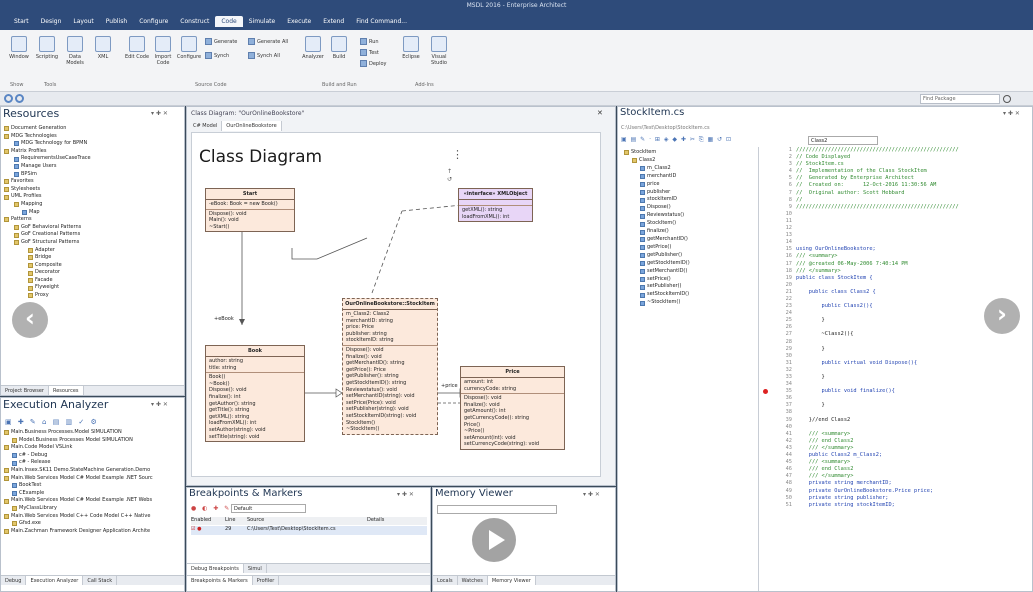 The width and height of the screenshot is (1033, 592). I want to click on menu-design: Design, so click(51, 21).